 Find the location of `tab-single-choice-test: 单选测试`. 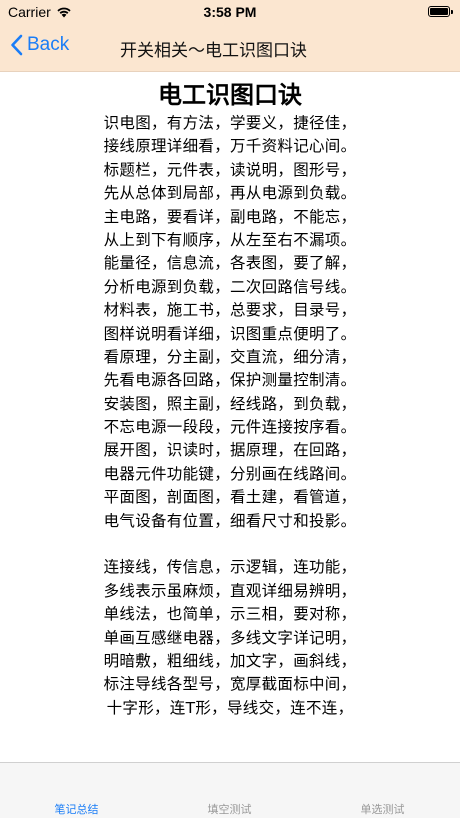

tab-single-choice-test: 单选测试 is located at coordinates (382, 809).